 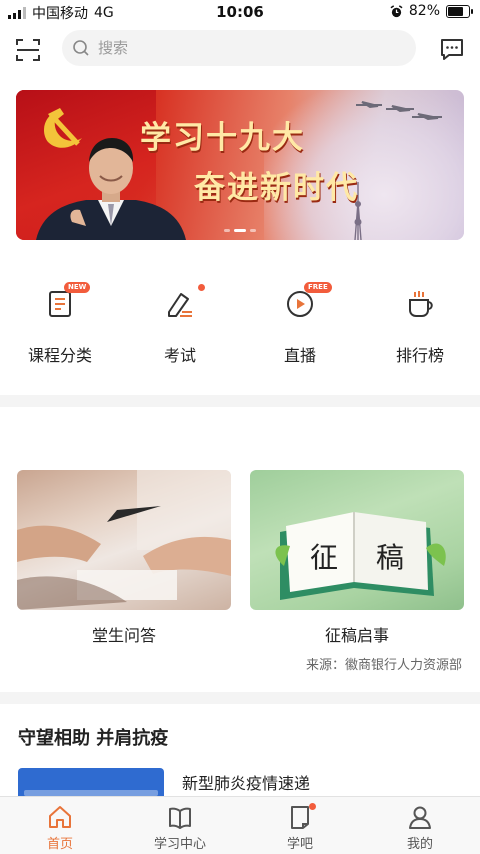 I want to click on book-graphic, so click(x=360, y=556).